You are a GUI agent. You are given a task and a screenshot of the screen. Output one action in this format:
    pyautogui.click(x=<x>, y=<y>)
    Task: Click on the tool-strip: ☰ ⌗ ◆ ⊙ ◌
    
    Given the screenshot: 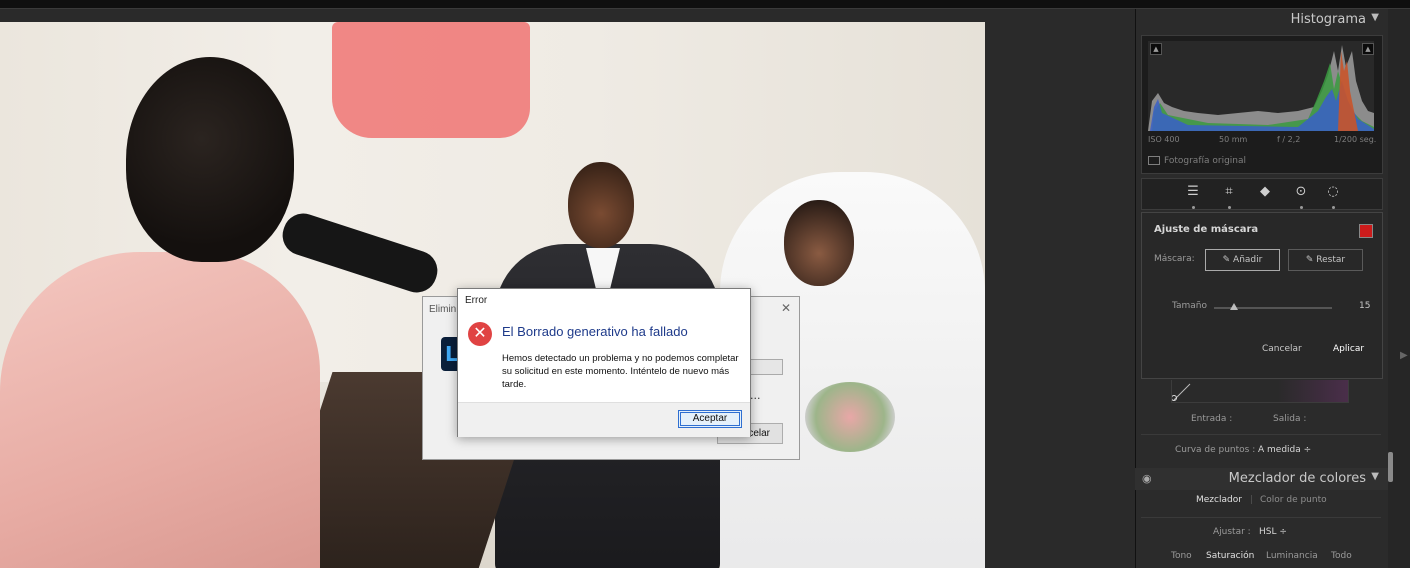 What is the action you would take?
    pyautogui.click(x=1262, y=194)
    